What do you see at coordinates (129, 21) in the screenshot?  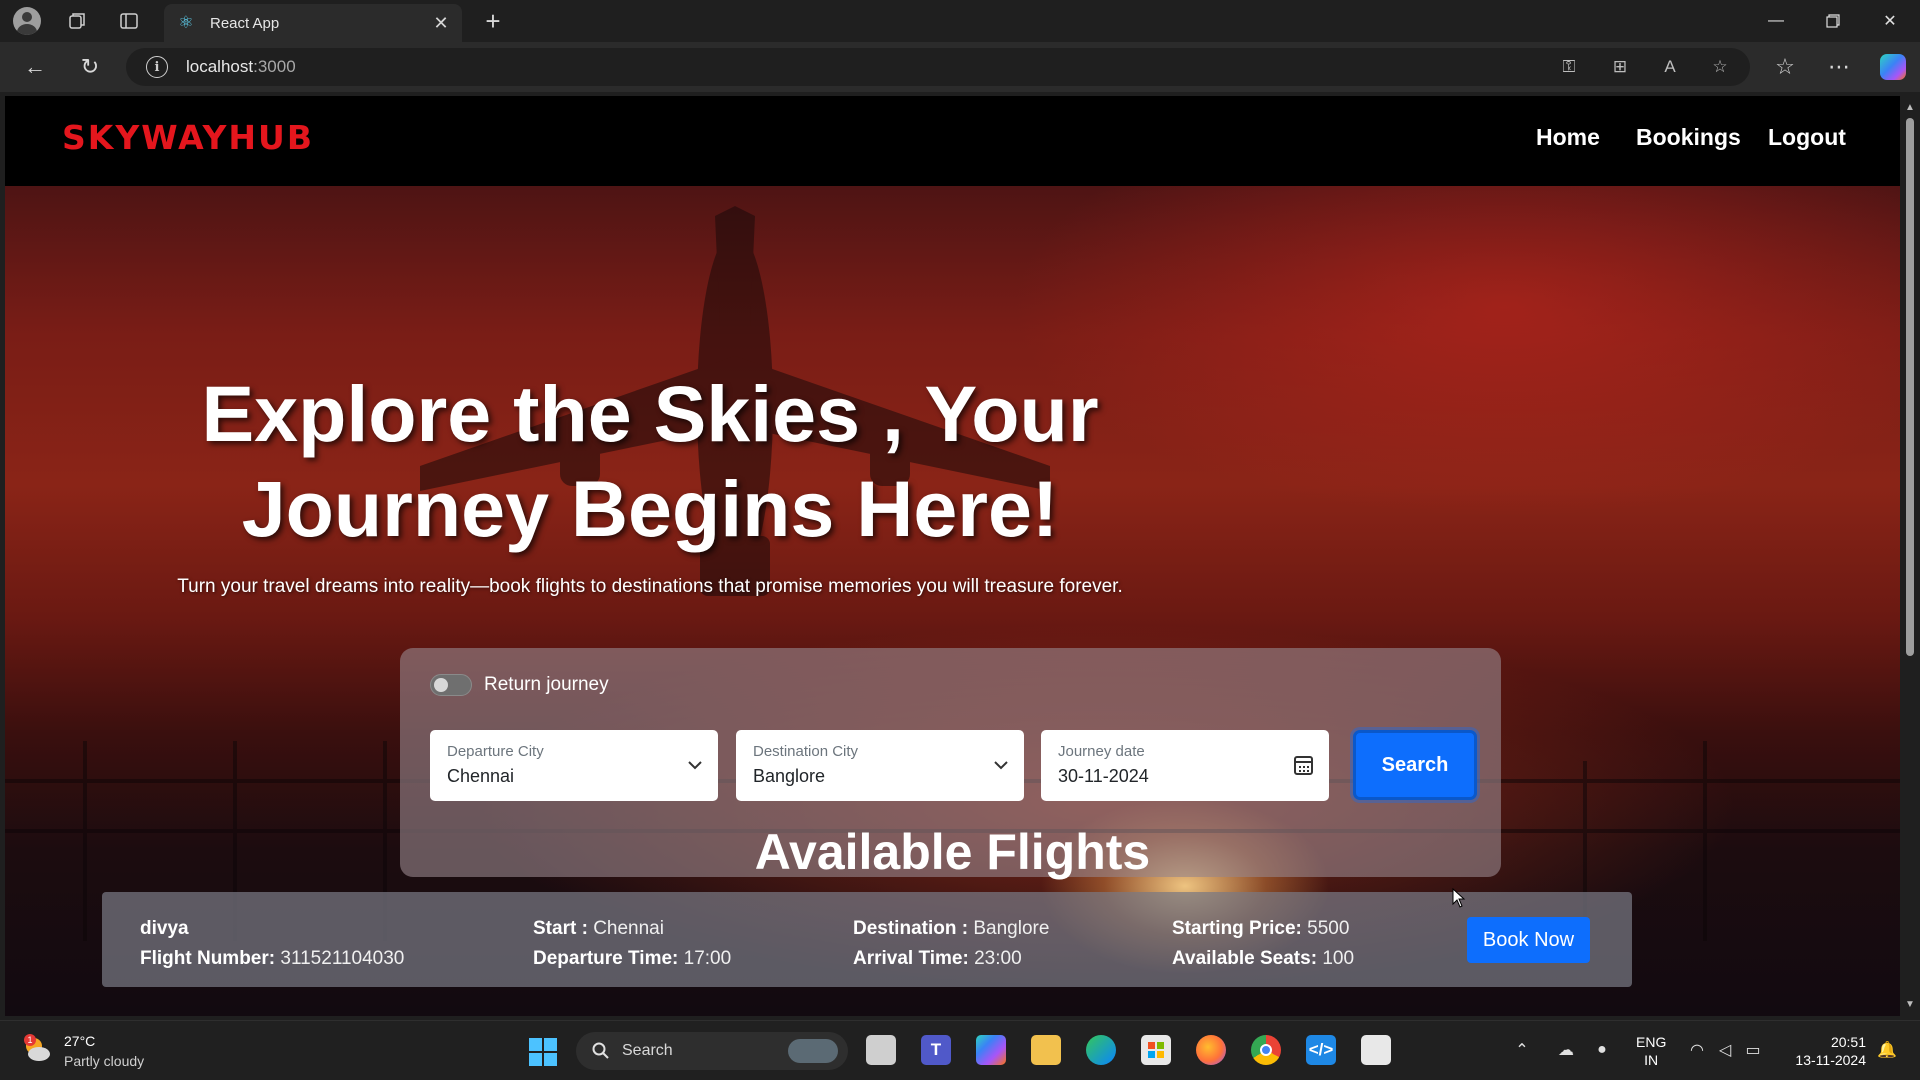 I see `tab-actions-icon` at bounding box center [129, 21].